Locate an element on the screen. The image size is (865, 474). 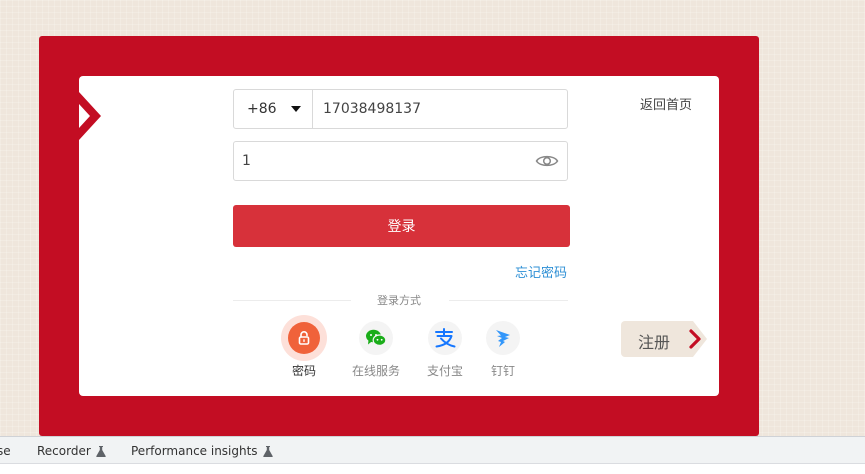
alipay-icon is located at coordinates (445, 338).